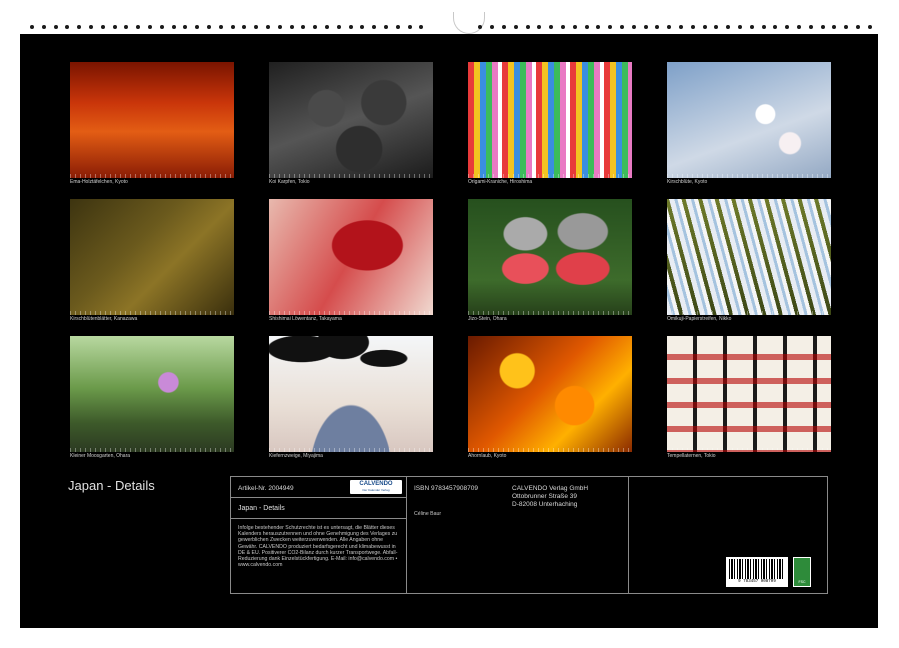 The image size is (899, 648). I want to click on photo-caption: Tempellaternen, Tokio, so click(691, 456).